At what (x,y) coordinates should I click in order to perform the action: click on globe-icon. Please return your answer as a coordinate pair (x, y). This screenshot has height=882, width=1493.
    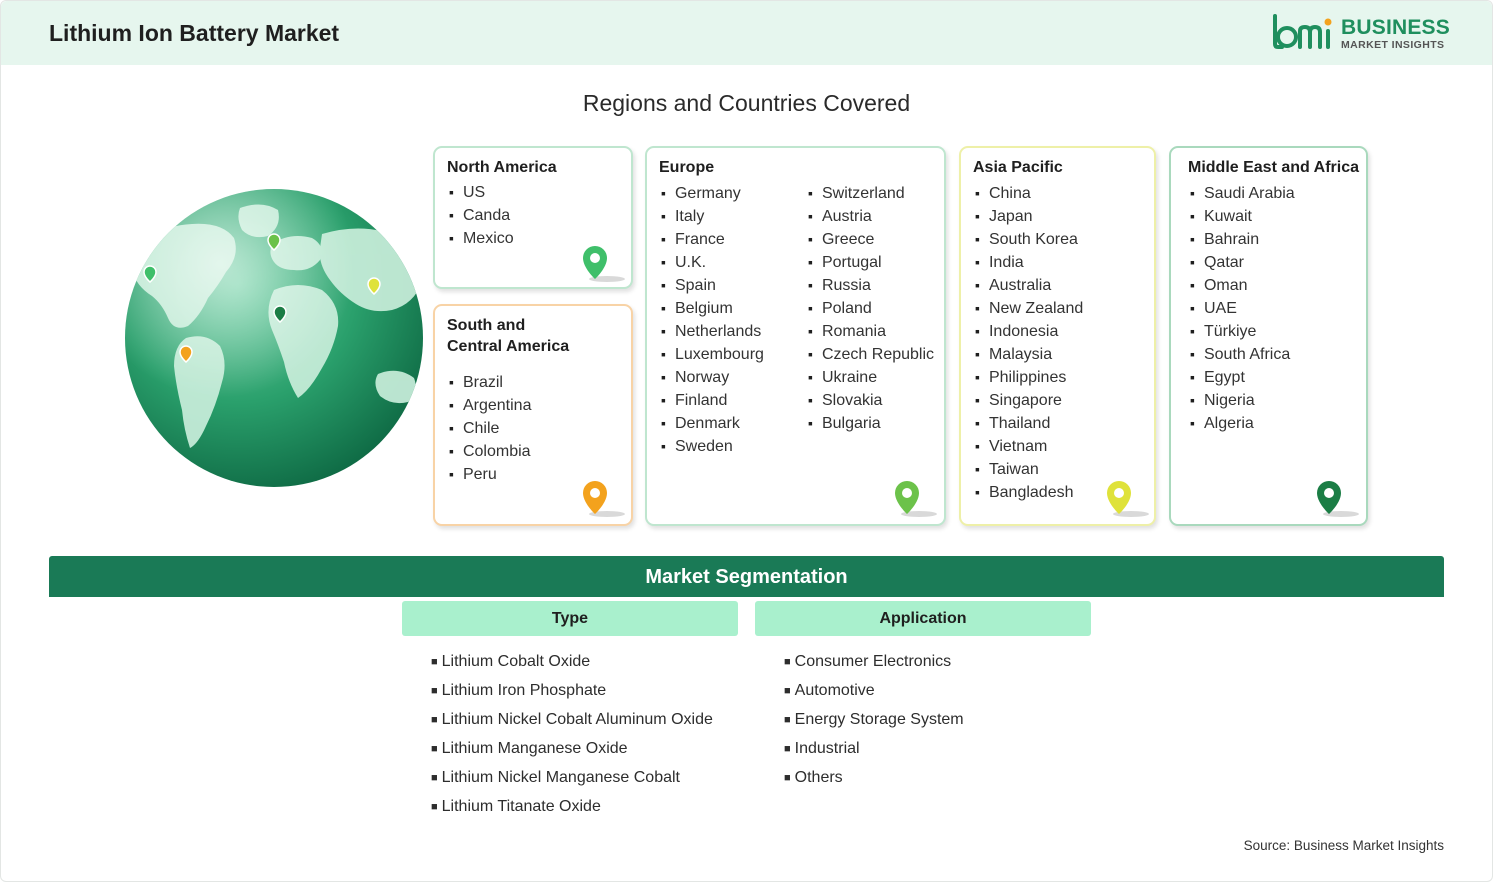
    Looking at the image, I should click on (274, 338).